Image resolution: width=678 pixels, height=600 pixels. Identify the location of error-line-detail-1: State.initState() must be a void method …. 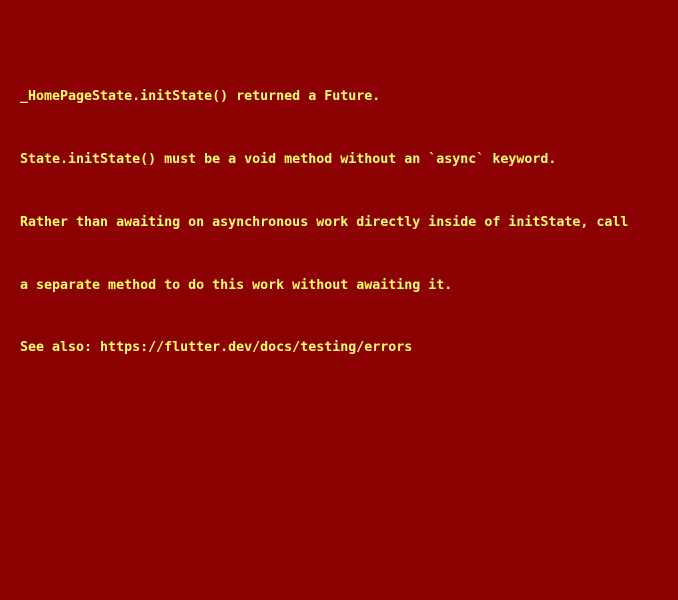
(288, 159).